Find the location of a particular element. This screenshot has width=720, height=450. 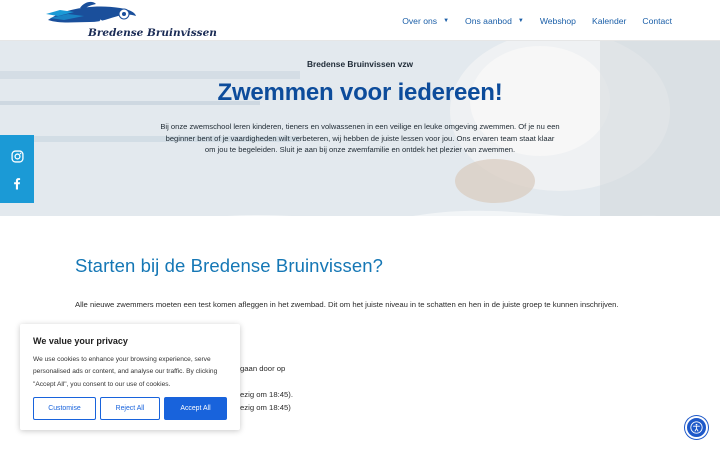

nav-label: Over ons is located at coordinates (420, 20).